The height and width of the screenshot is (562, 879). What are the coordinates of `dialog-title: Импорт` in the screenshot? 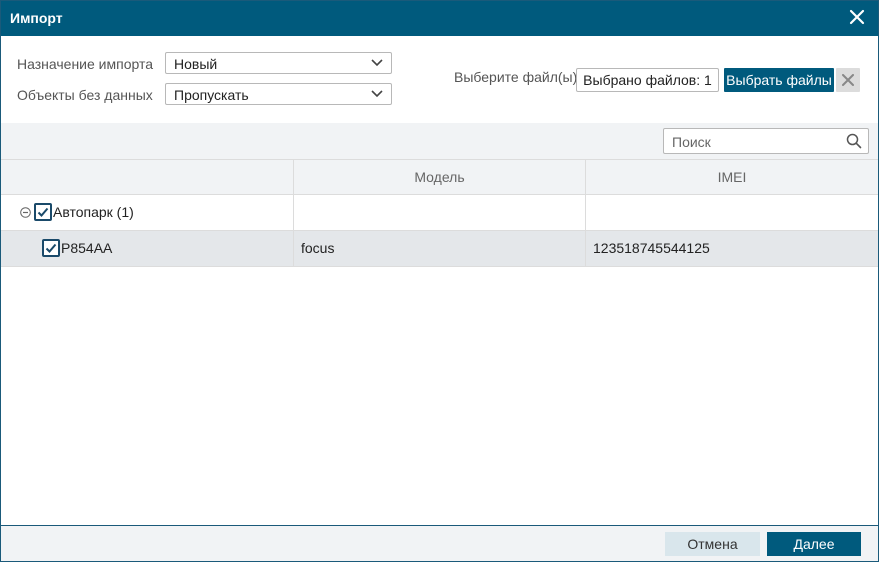 It's located at (36, 18).